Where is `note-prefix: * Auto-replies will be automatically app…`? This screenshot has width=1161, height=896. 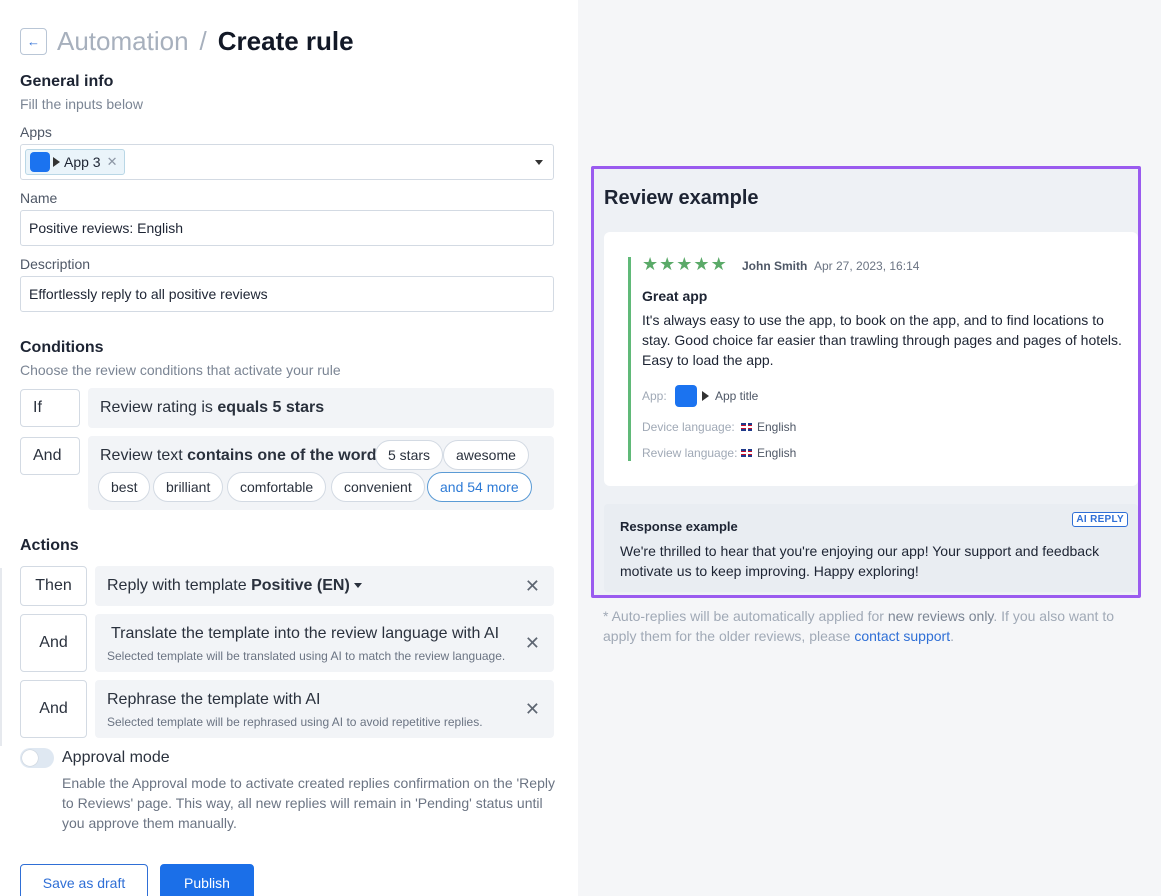
note-prefix: * Auto-replies will be automatically app… is located at coordinates (743, 616).